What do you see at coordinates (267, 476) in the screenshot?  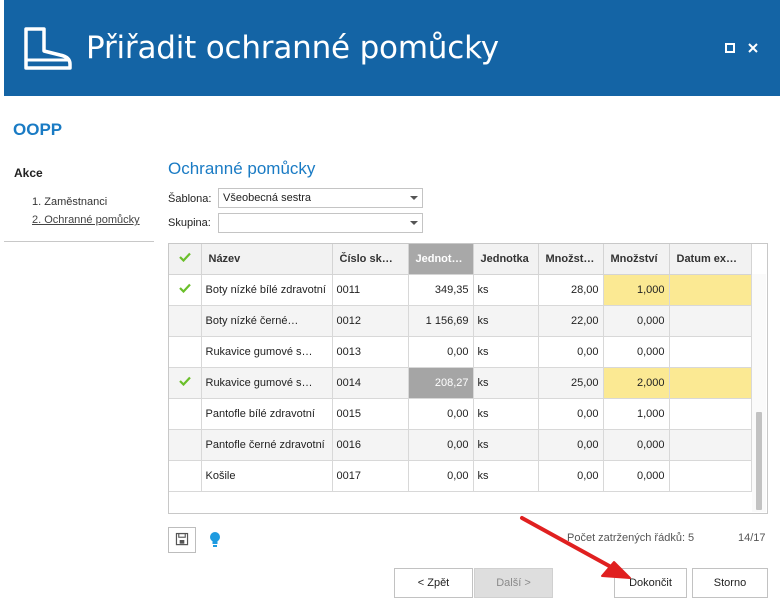 I see `cell-name: Košile` at bounding box center [267, 476].